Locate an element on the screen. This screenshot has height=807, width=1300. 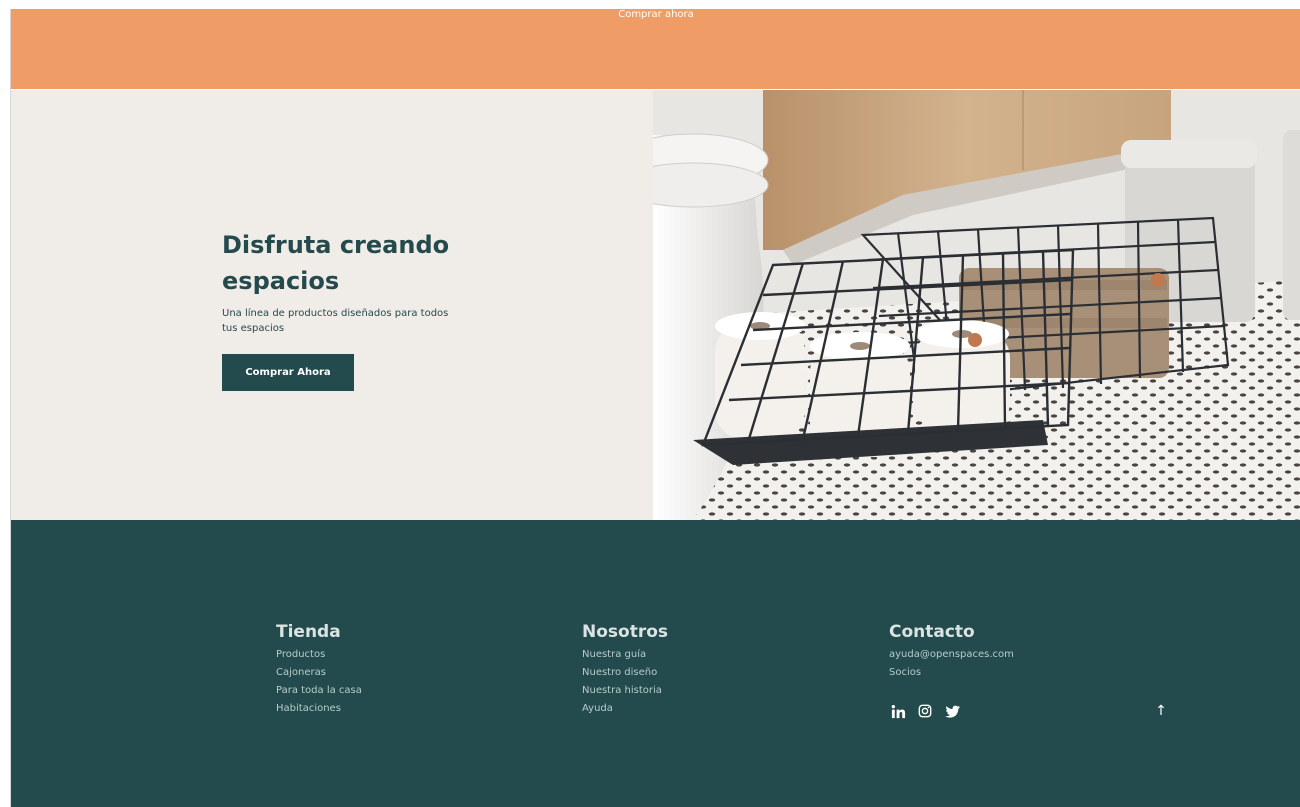
footer-link-ayuda: Ayuda is located at coordinates (625, 709).